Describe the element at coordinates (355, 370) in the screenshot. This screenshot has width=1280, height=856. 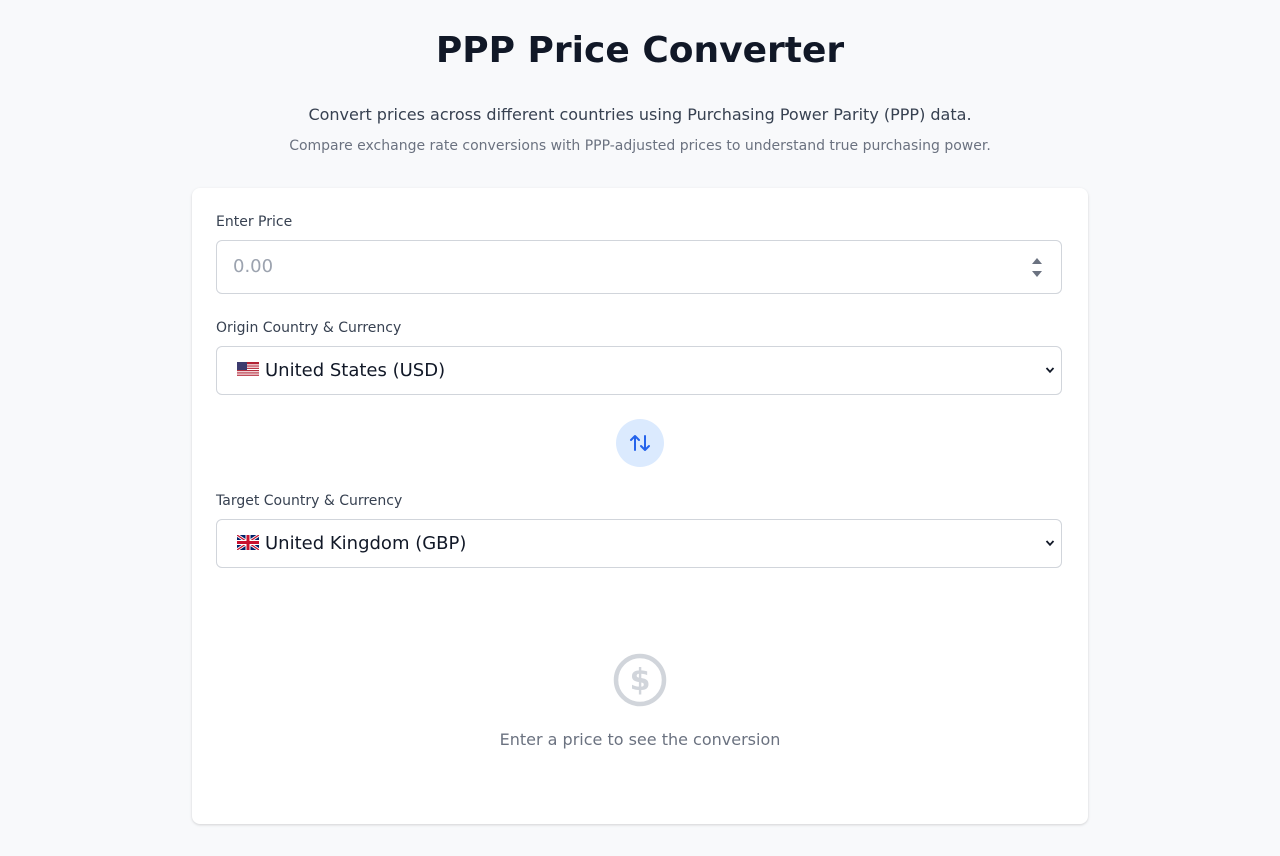
I see `origin-select-text: United States (USD)` at that location.